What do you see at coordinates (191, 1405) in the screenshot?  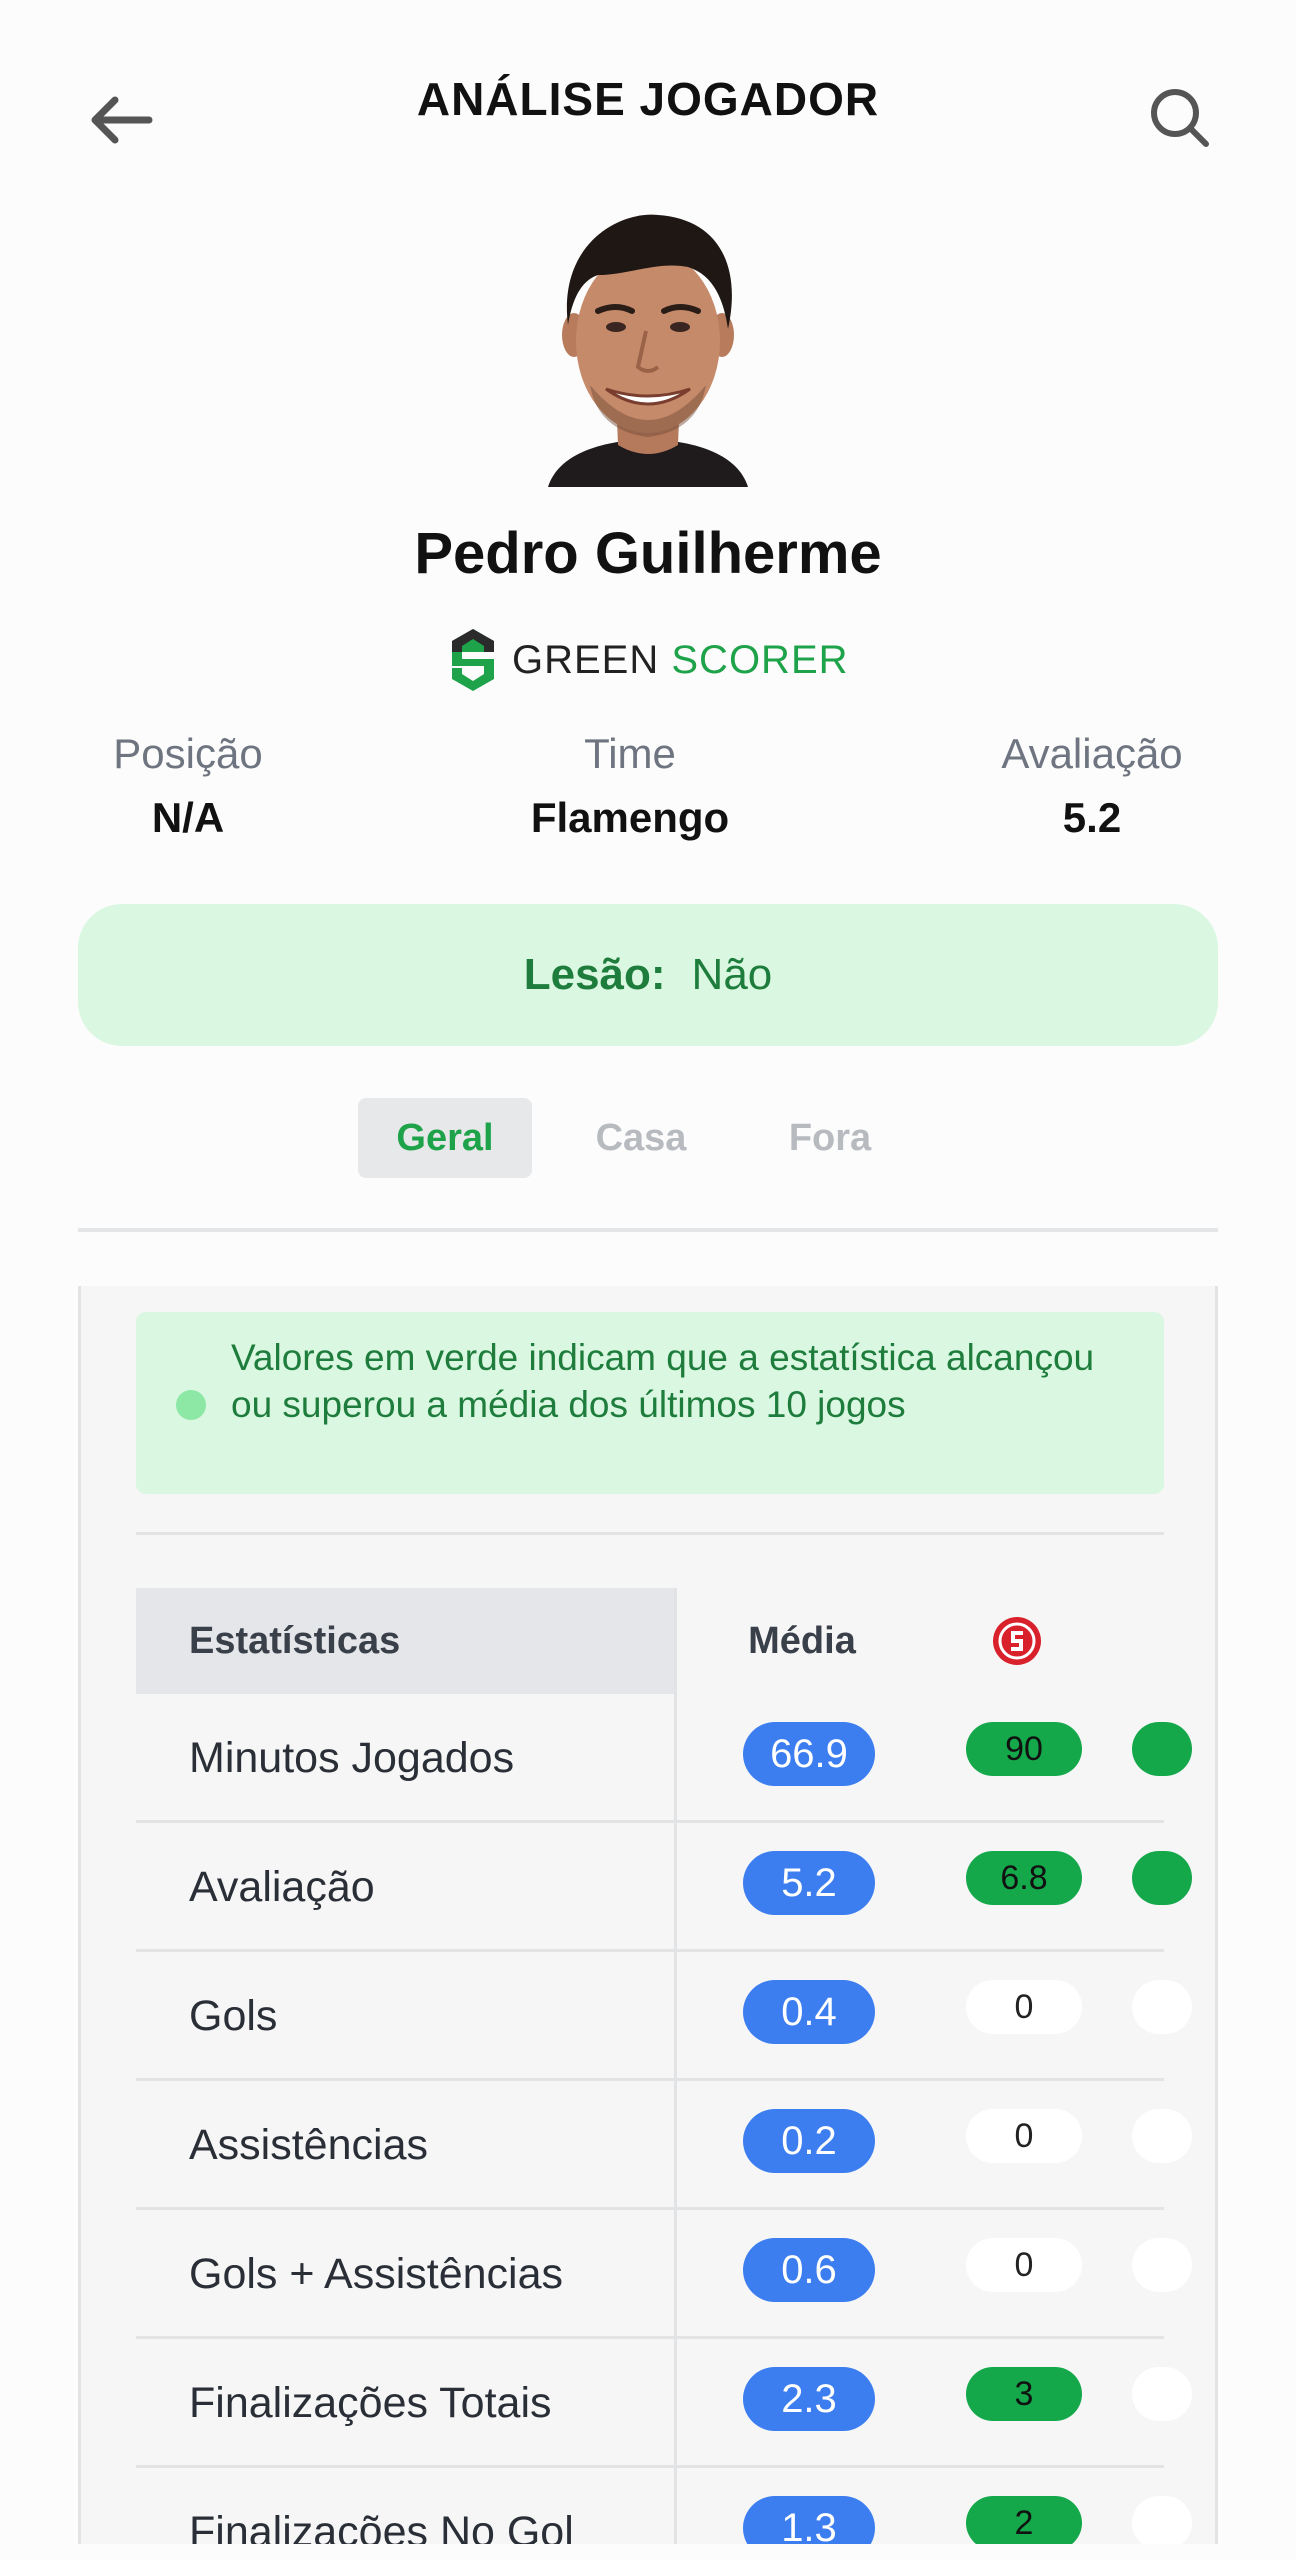 I see `green-dot-icon` at bounding box center [191, 1405].